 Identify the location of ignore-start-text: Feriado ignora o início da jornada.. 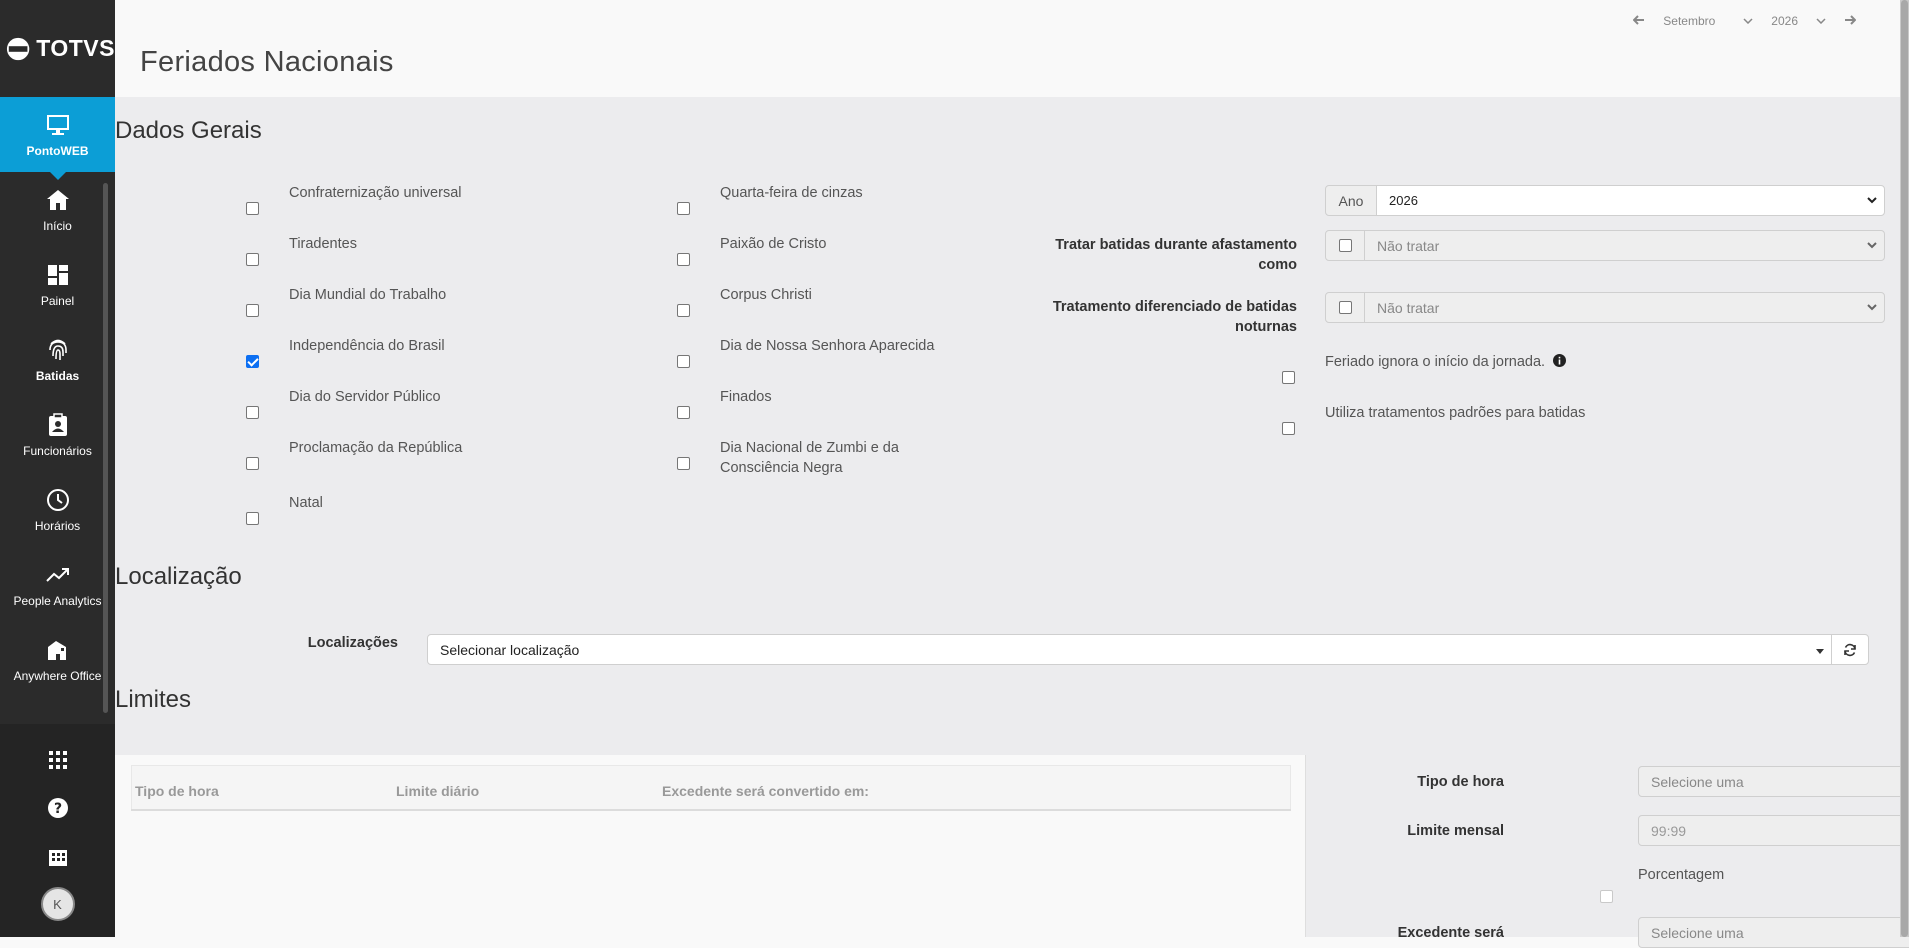
(1435, 362).